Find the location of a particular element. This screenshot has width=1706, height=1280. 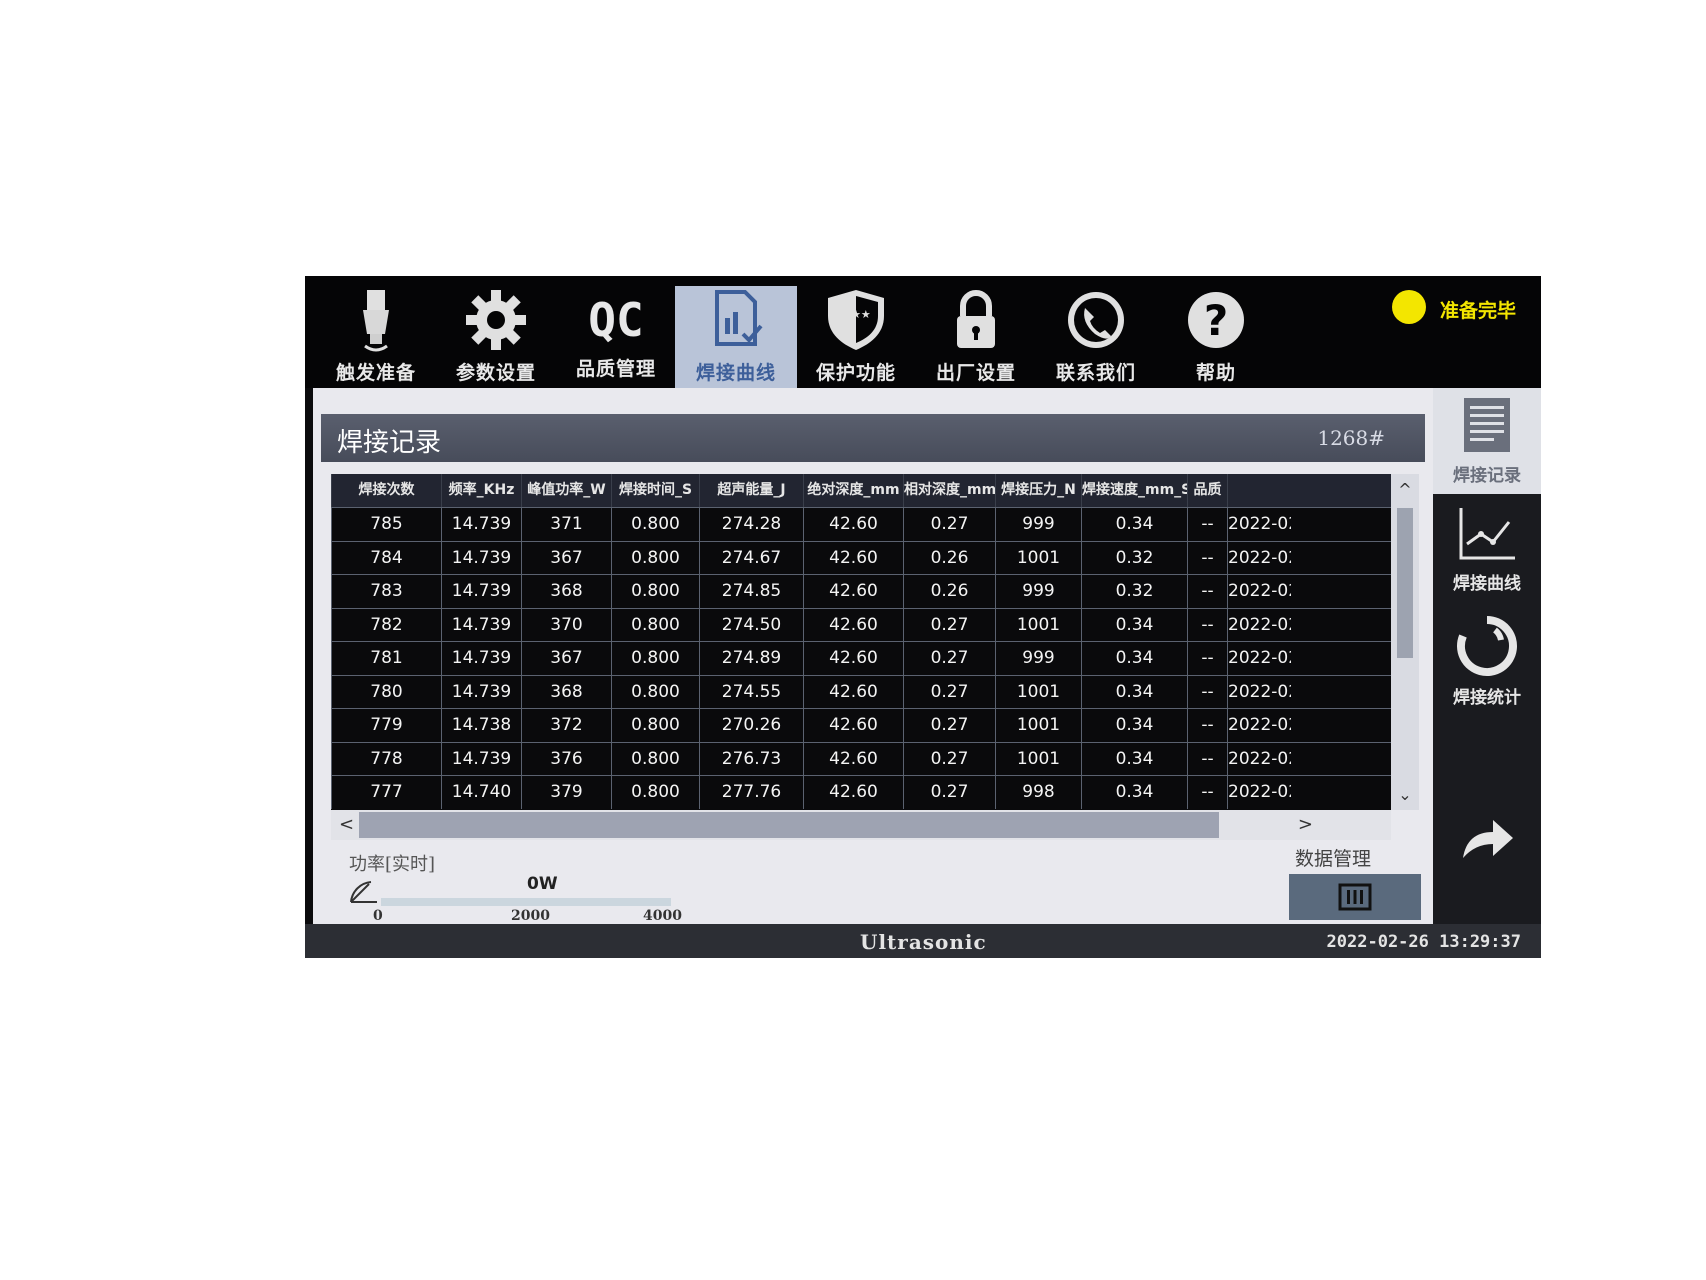

scroll-right-icon: > is located at coordinates (1305, 824).